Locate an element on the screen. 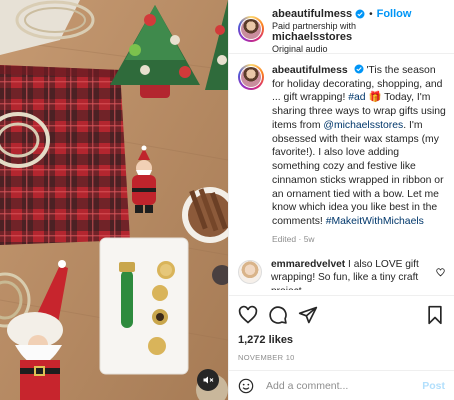 The image size is (454, 400). post-comment-button: Post is located at coordinates (433, 386).